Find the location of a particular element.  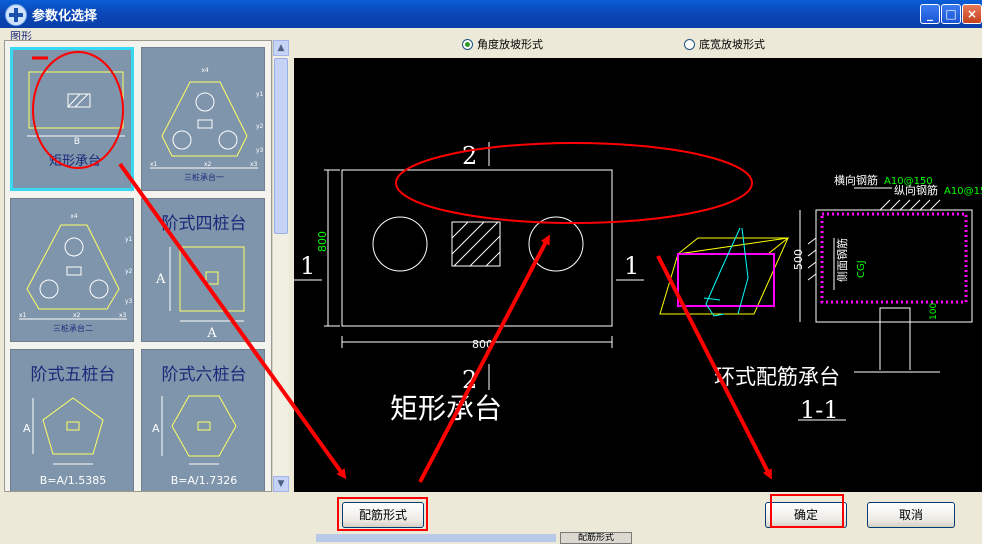

thumb-step-four-pile-drawing: 阶式四桩台 A A is located at coordinates (201, 277).